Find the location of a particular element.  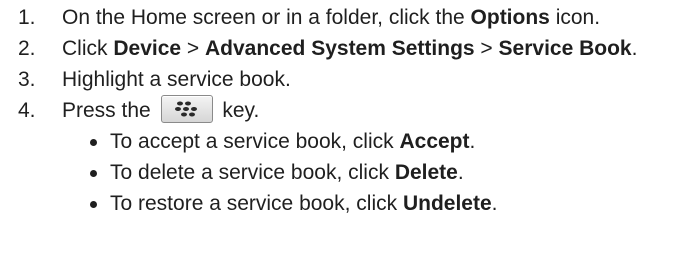

blackberry-menu-key-icon is located at coordinates (186, 109).